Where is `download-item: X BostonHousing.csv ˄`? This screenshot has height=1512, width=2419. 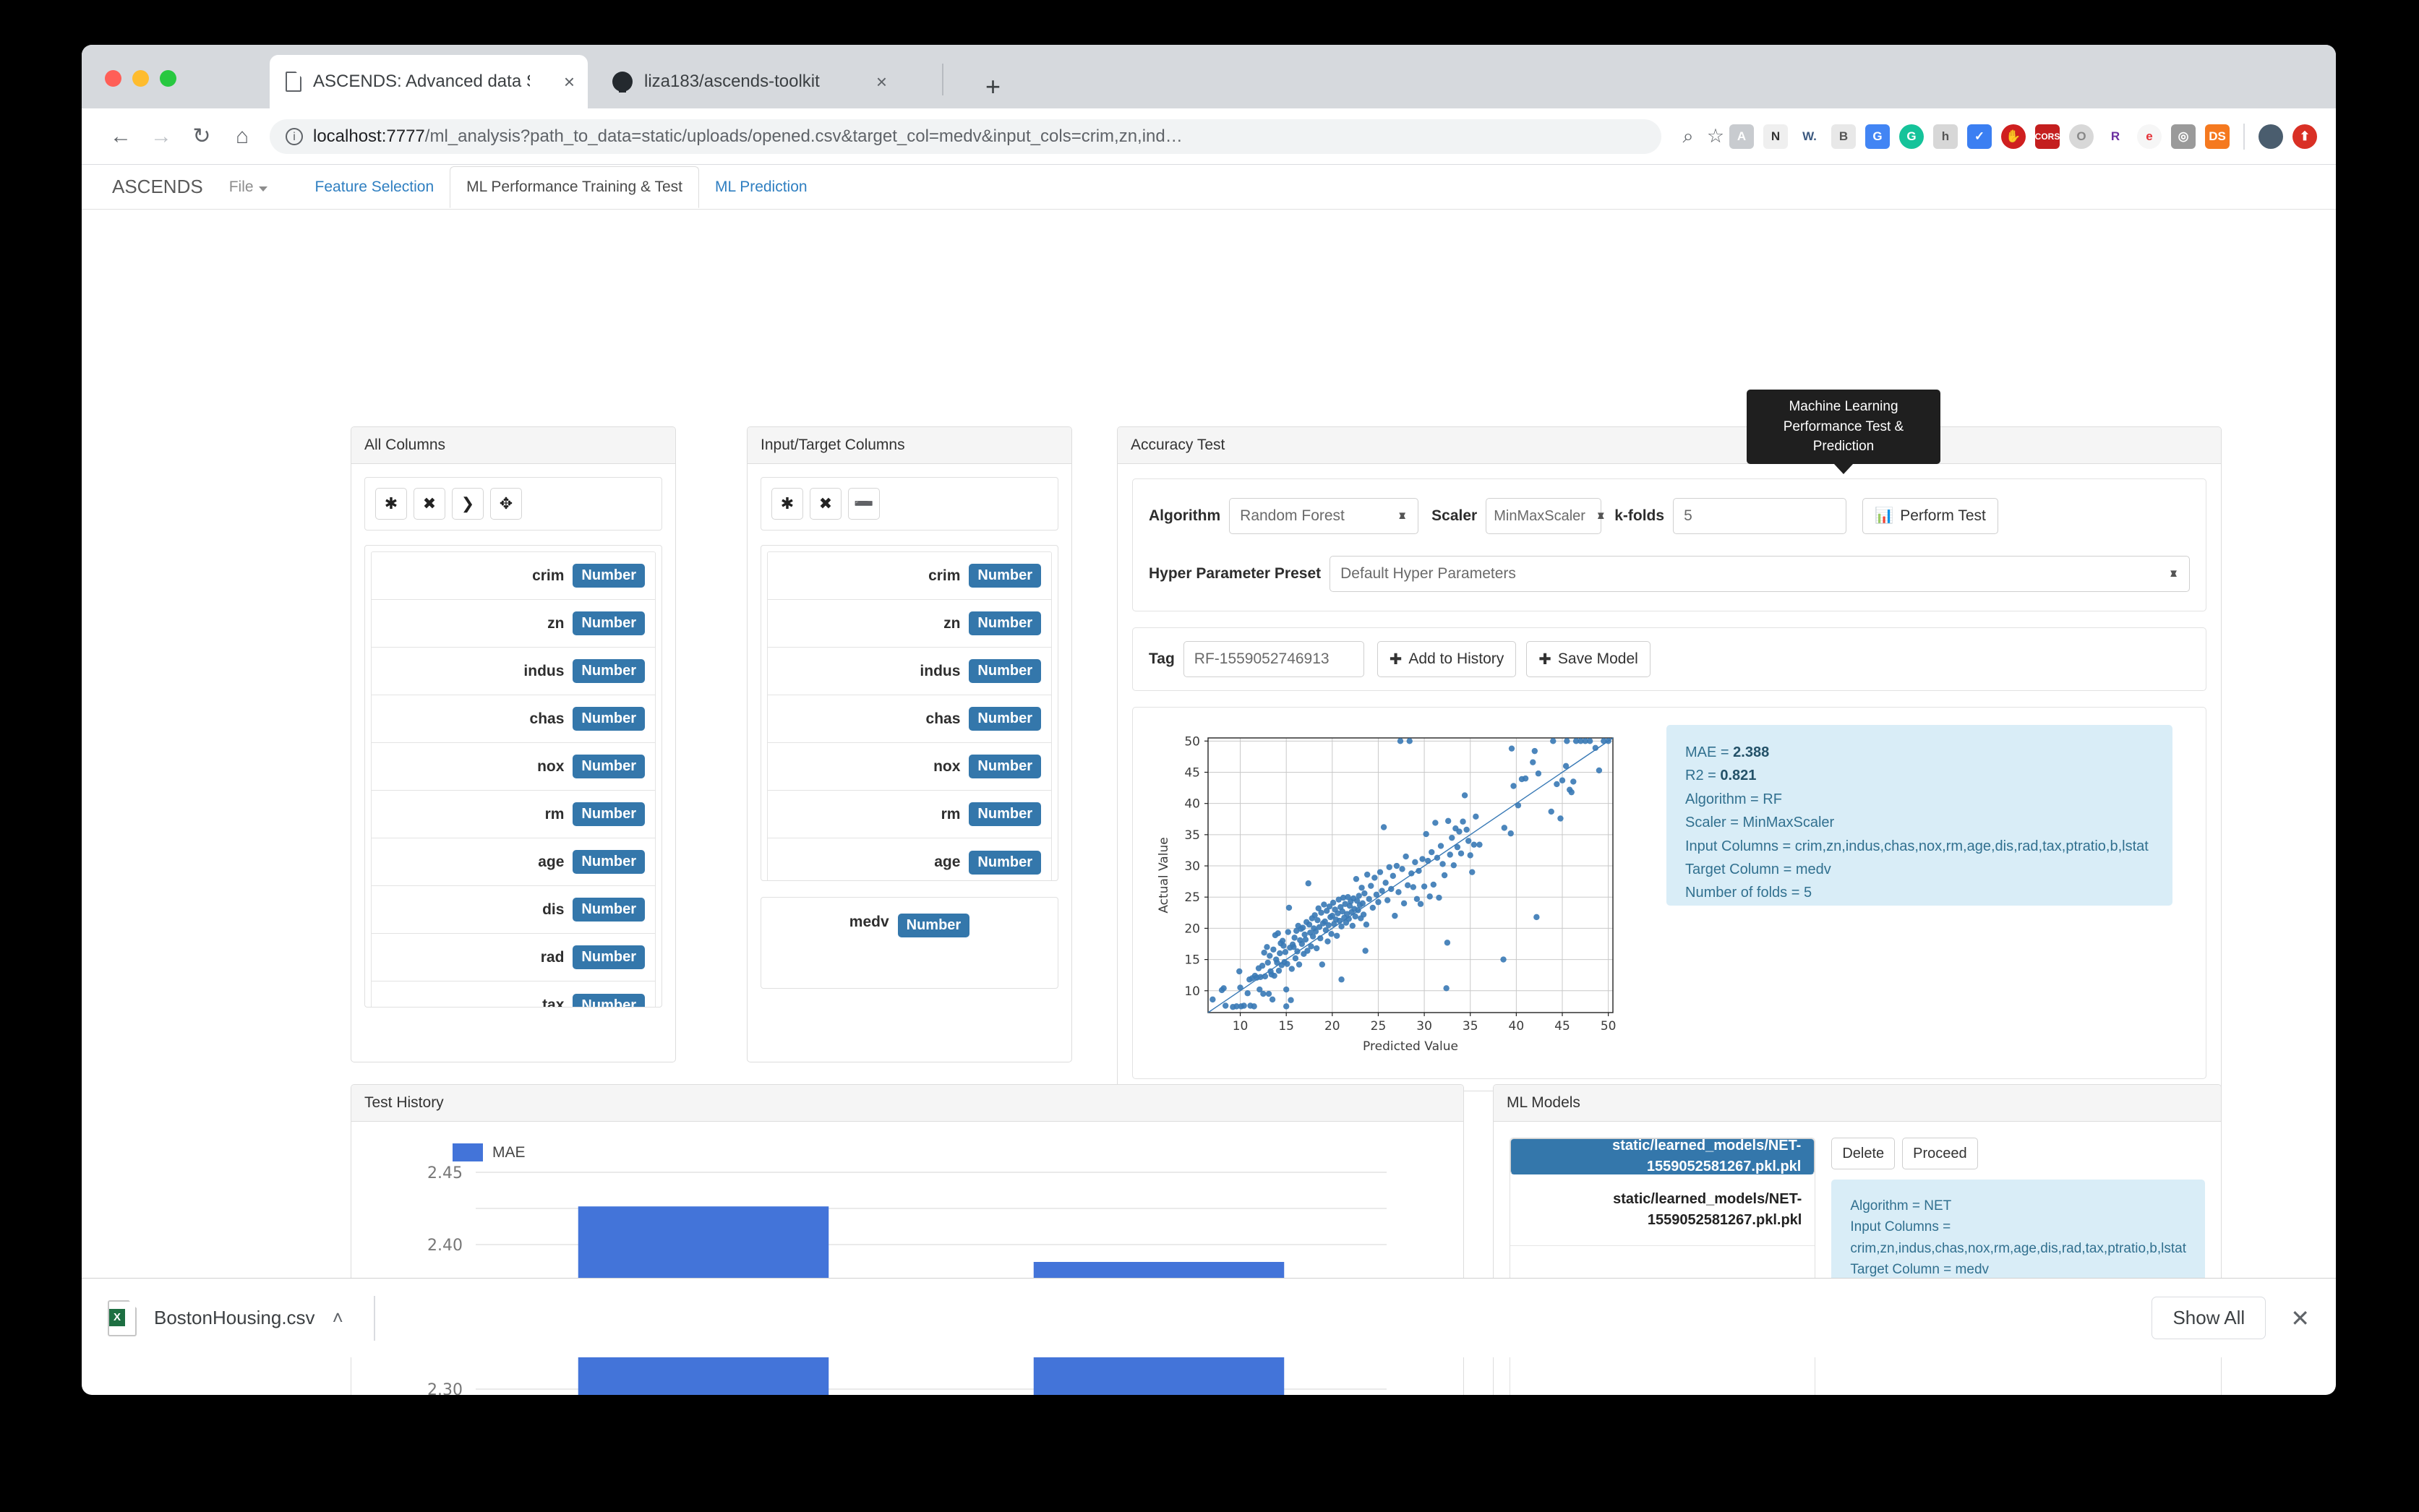
download-item: X BostonHousing.csv ˄ is located at coordinates (225, 1318).